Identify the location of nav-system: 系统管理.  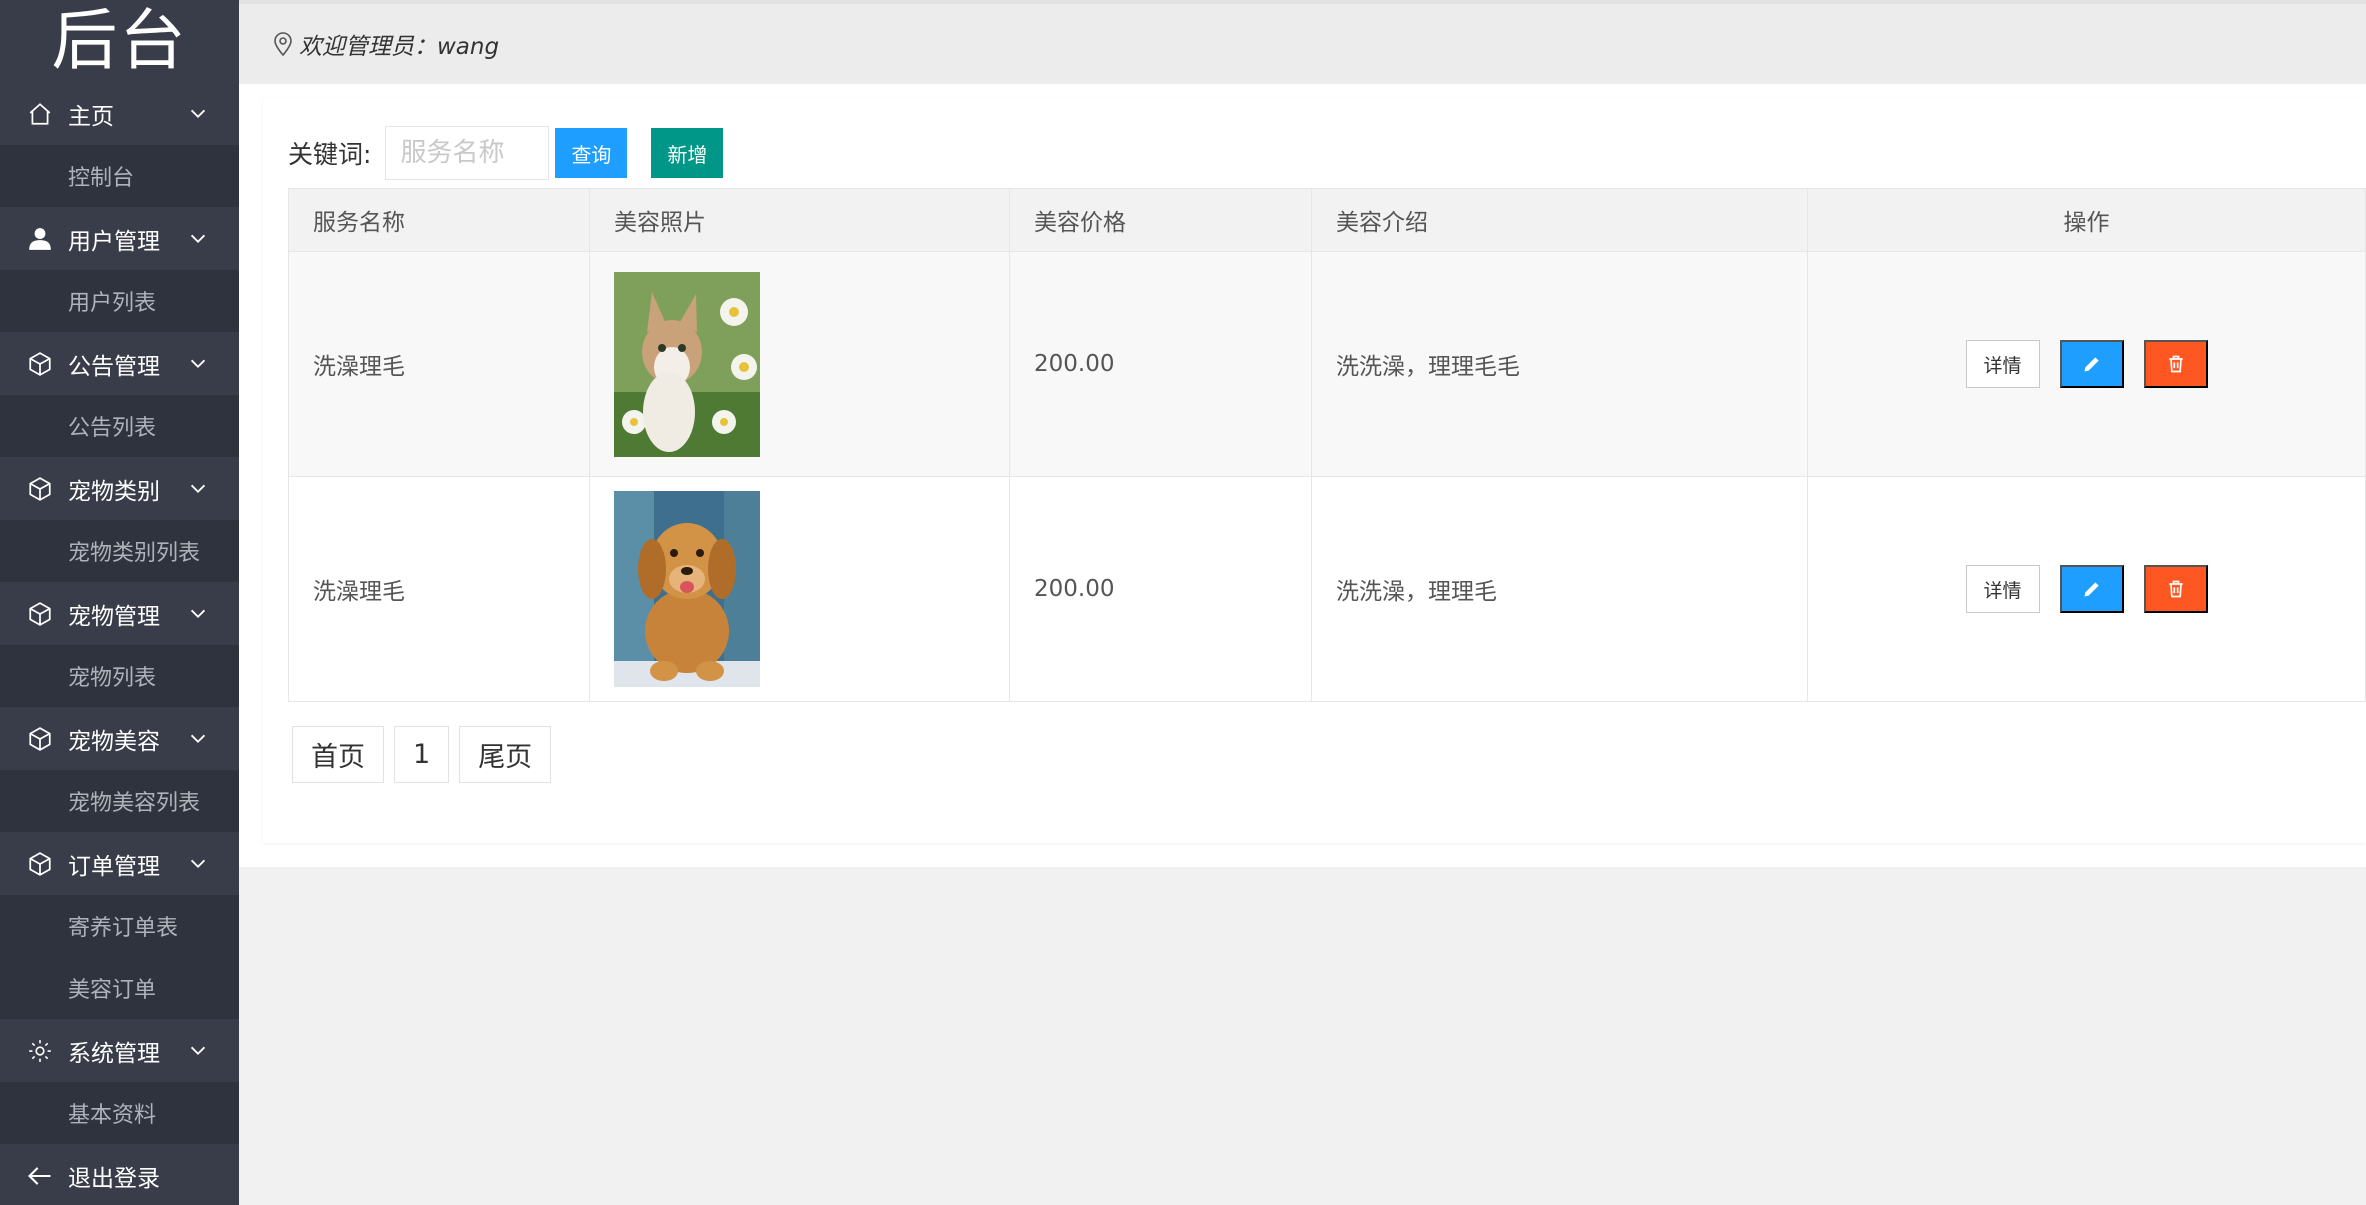
(119, 1050).